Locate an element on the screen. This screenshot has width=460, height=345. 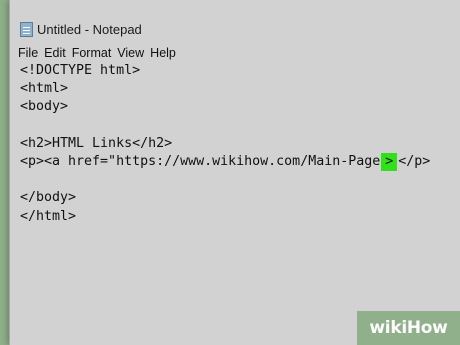
menu-help: Help is located at coordinates (163, 53).